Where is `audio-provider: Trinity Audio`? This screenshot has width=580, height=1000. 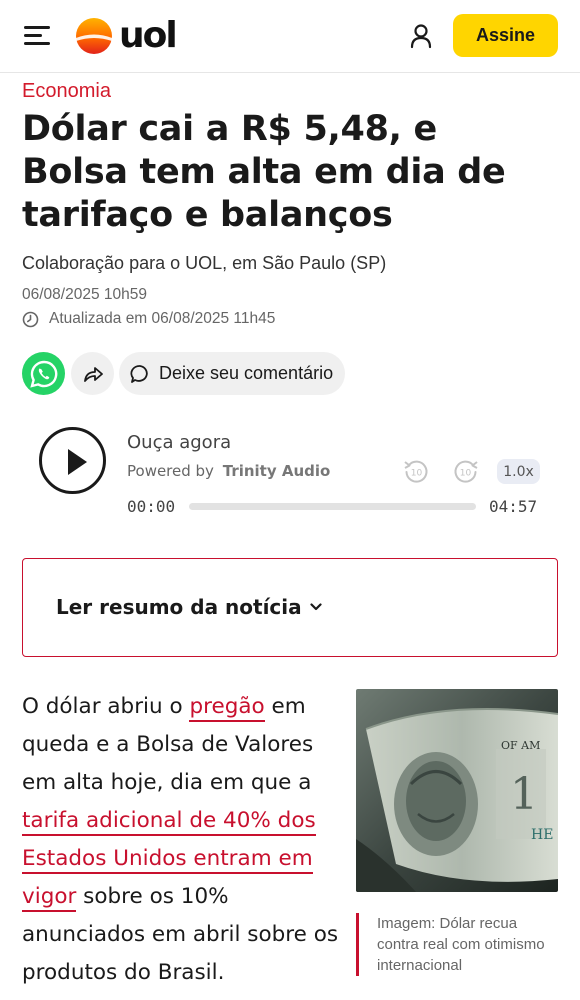
audio-provider: Trinity Audio is located at coordinates (277, 471).